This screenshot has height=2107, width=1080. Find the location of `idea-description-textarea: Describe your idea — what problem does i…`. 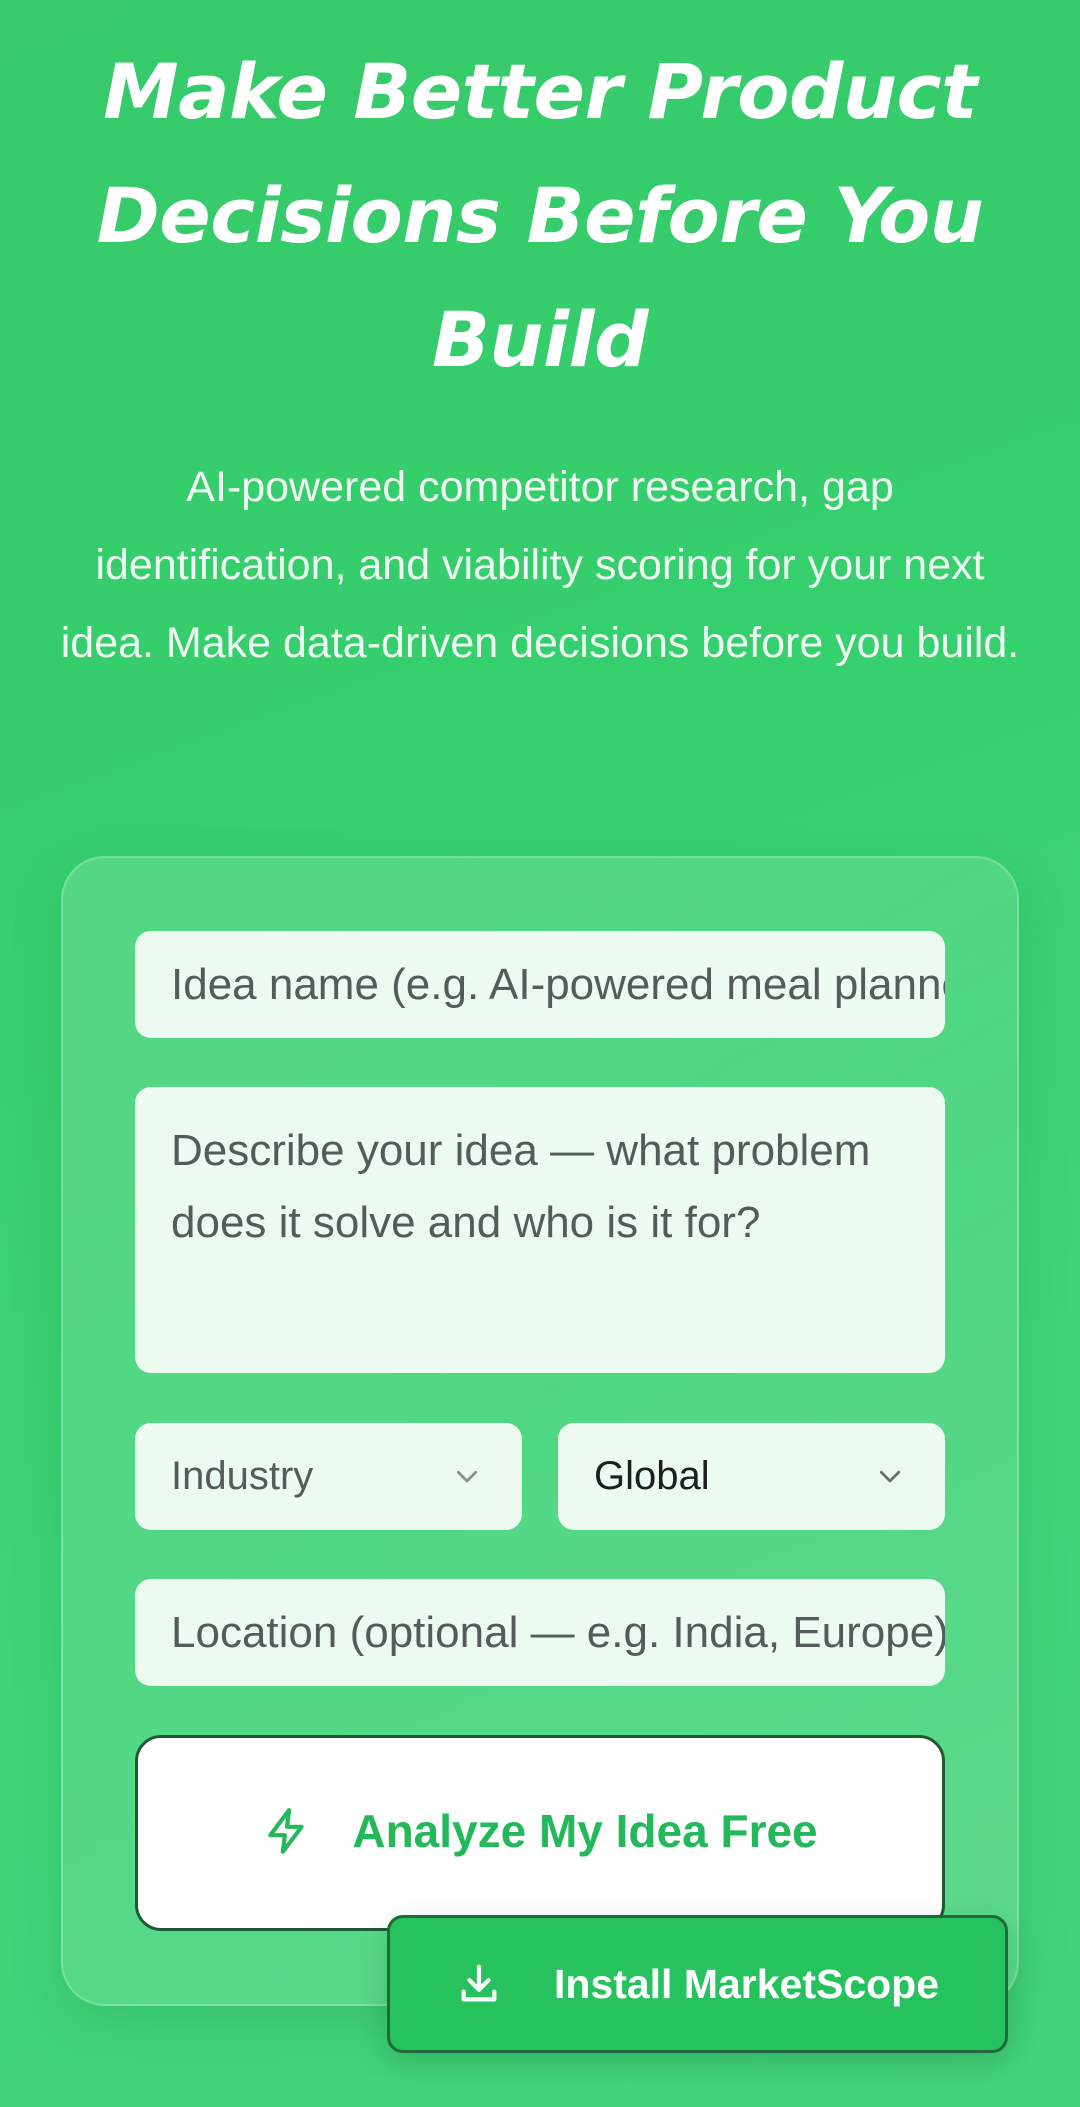

idea-description-textarea: Describe your idea — what problem does i… is located at coordinates (540, 1230).